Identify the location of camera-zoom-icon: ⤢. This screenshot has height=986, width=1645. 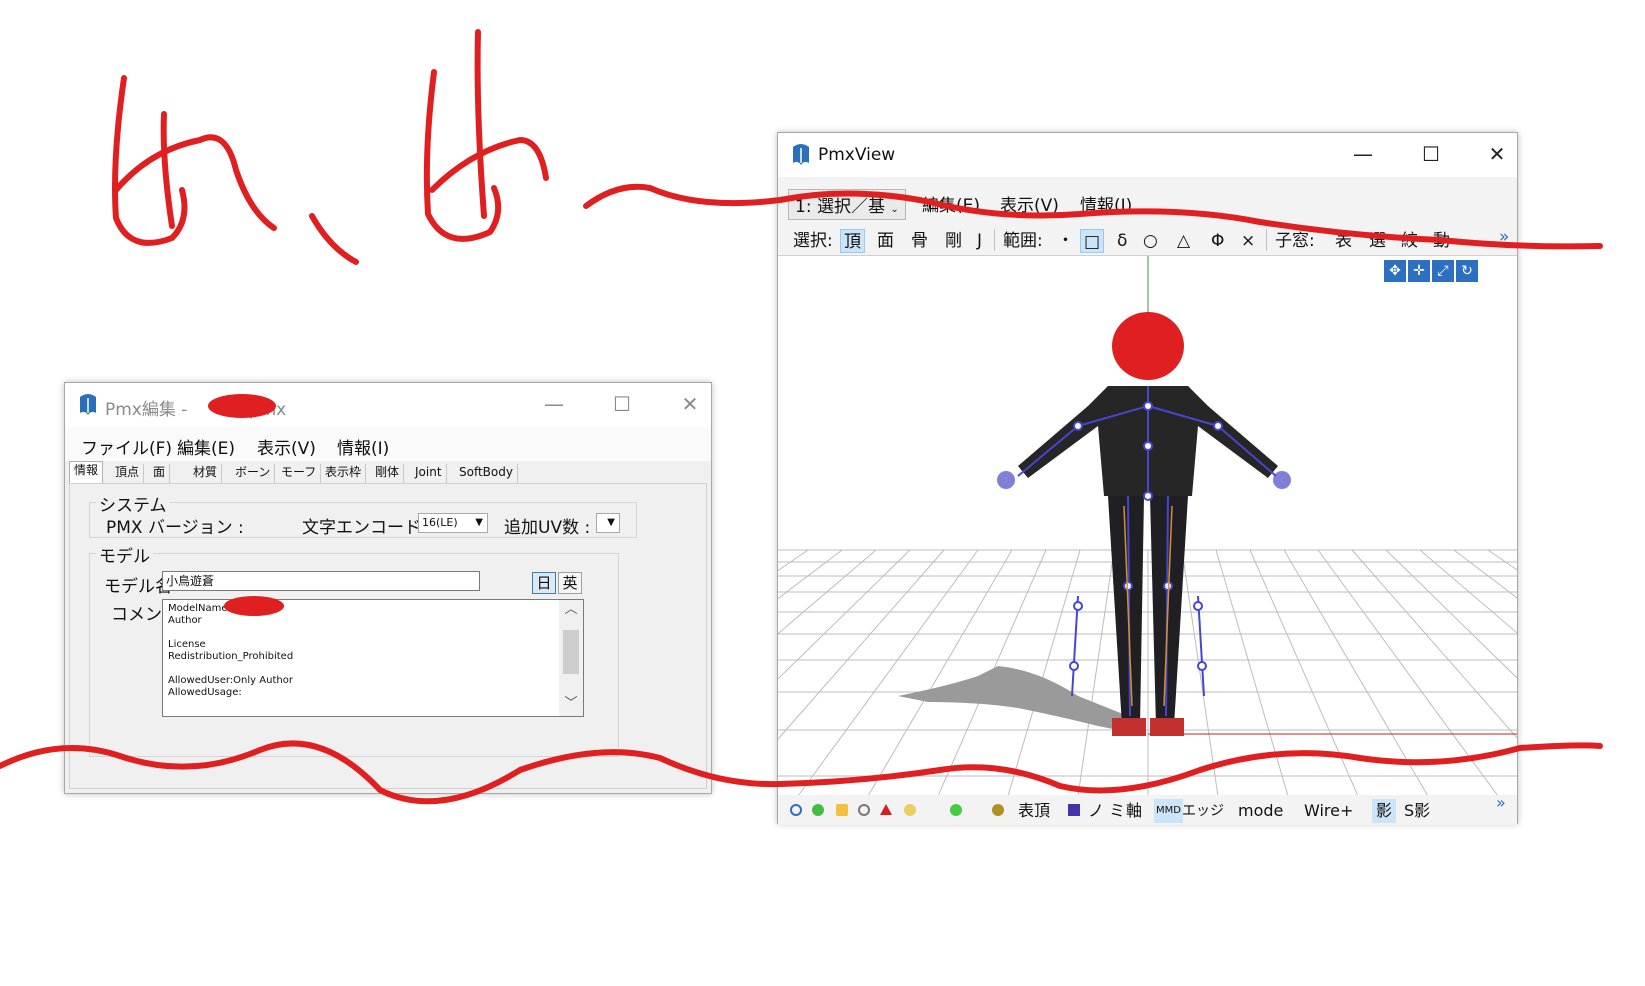
(1443, 271).